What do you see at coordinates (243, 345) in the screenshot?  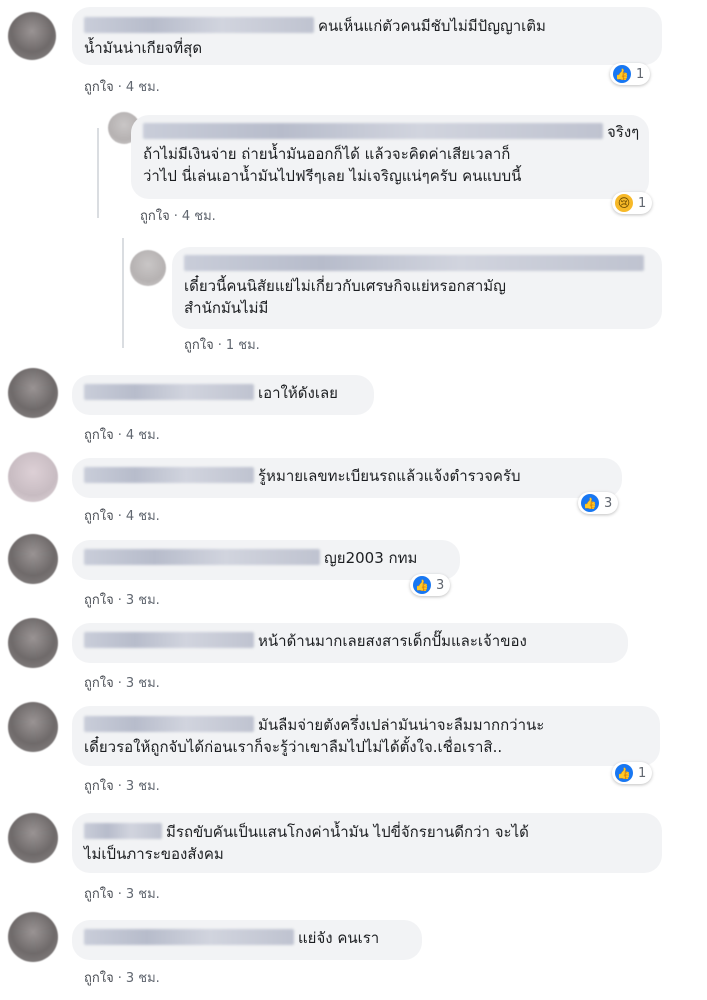 I see `timestamp: 1 ชม.` at bounding box center [243, 345].